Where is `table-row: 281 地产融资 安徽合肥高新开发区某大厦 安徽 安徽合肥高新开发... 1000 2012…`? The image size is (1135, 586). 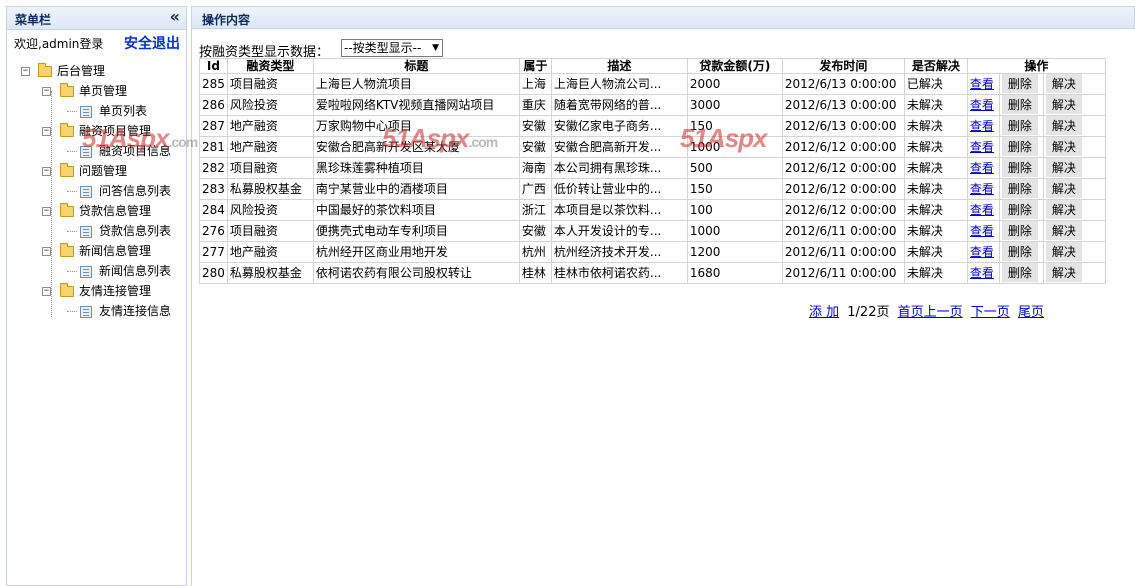
table-row: 281 地产融资 安徽合肥高新开发区某大厦 安徽 安徽合肥高新开发... 1000 2012… is located at coordinates (652, 147).